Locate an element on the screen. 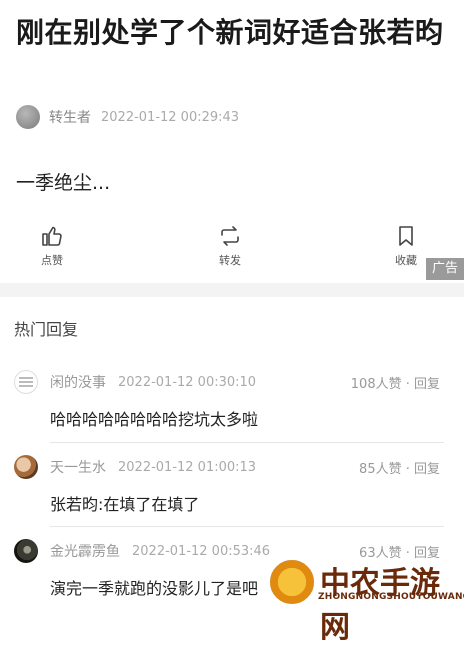  like-label: 点赞 is located at coordinates (52, 260).